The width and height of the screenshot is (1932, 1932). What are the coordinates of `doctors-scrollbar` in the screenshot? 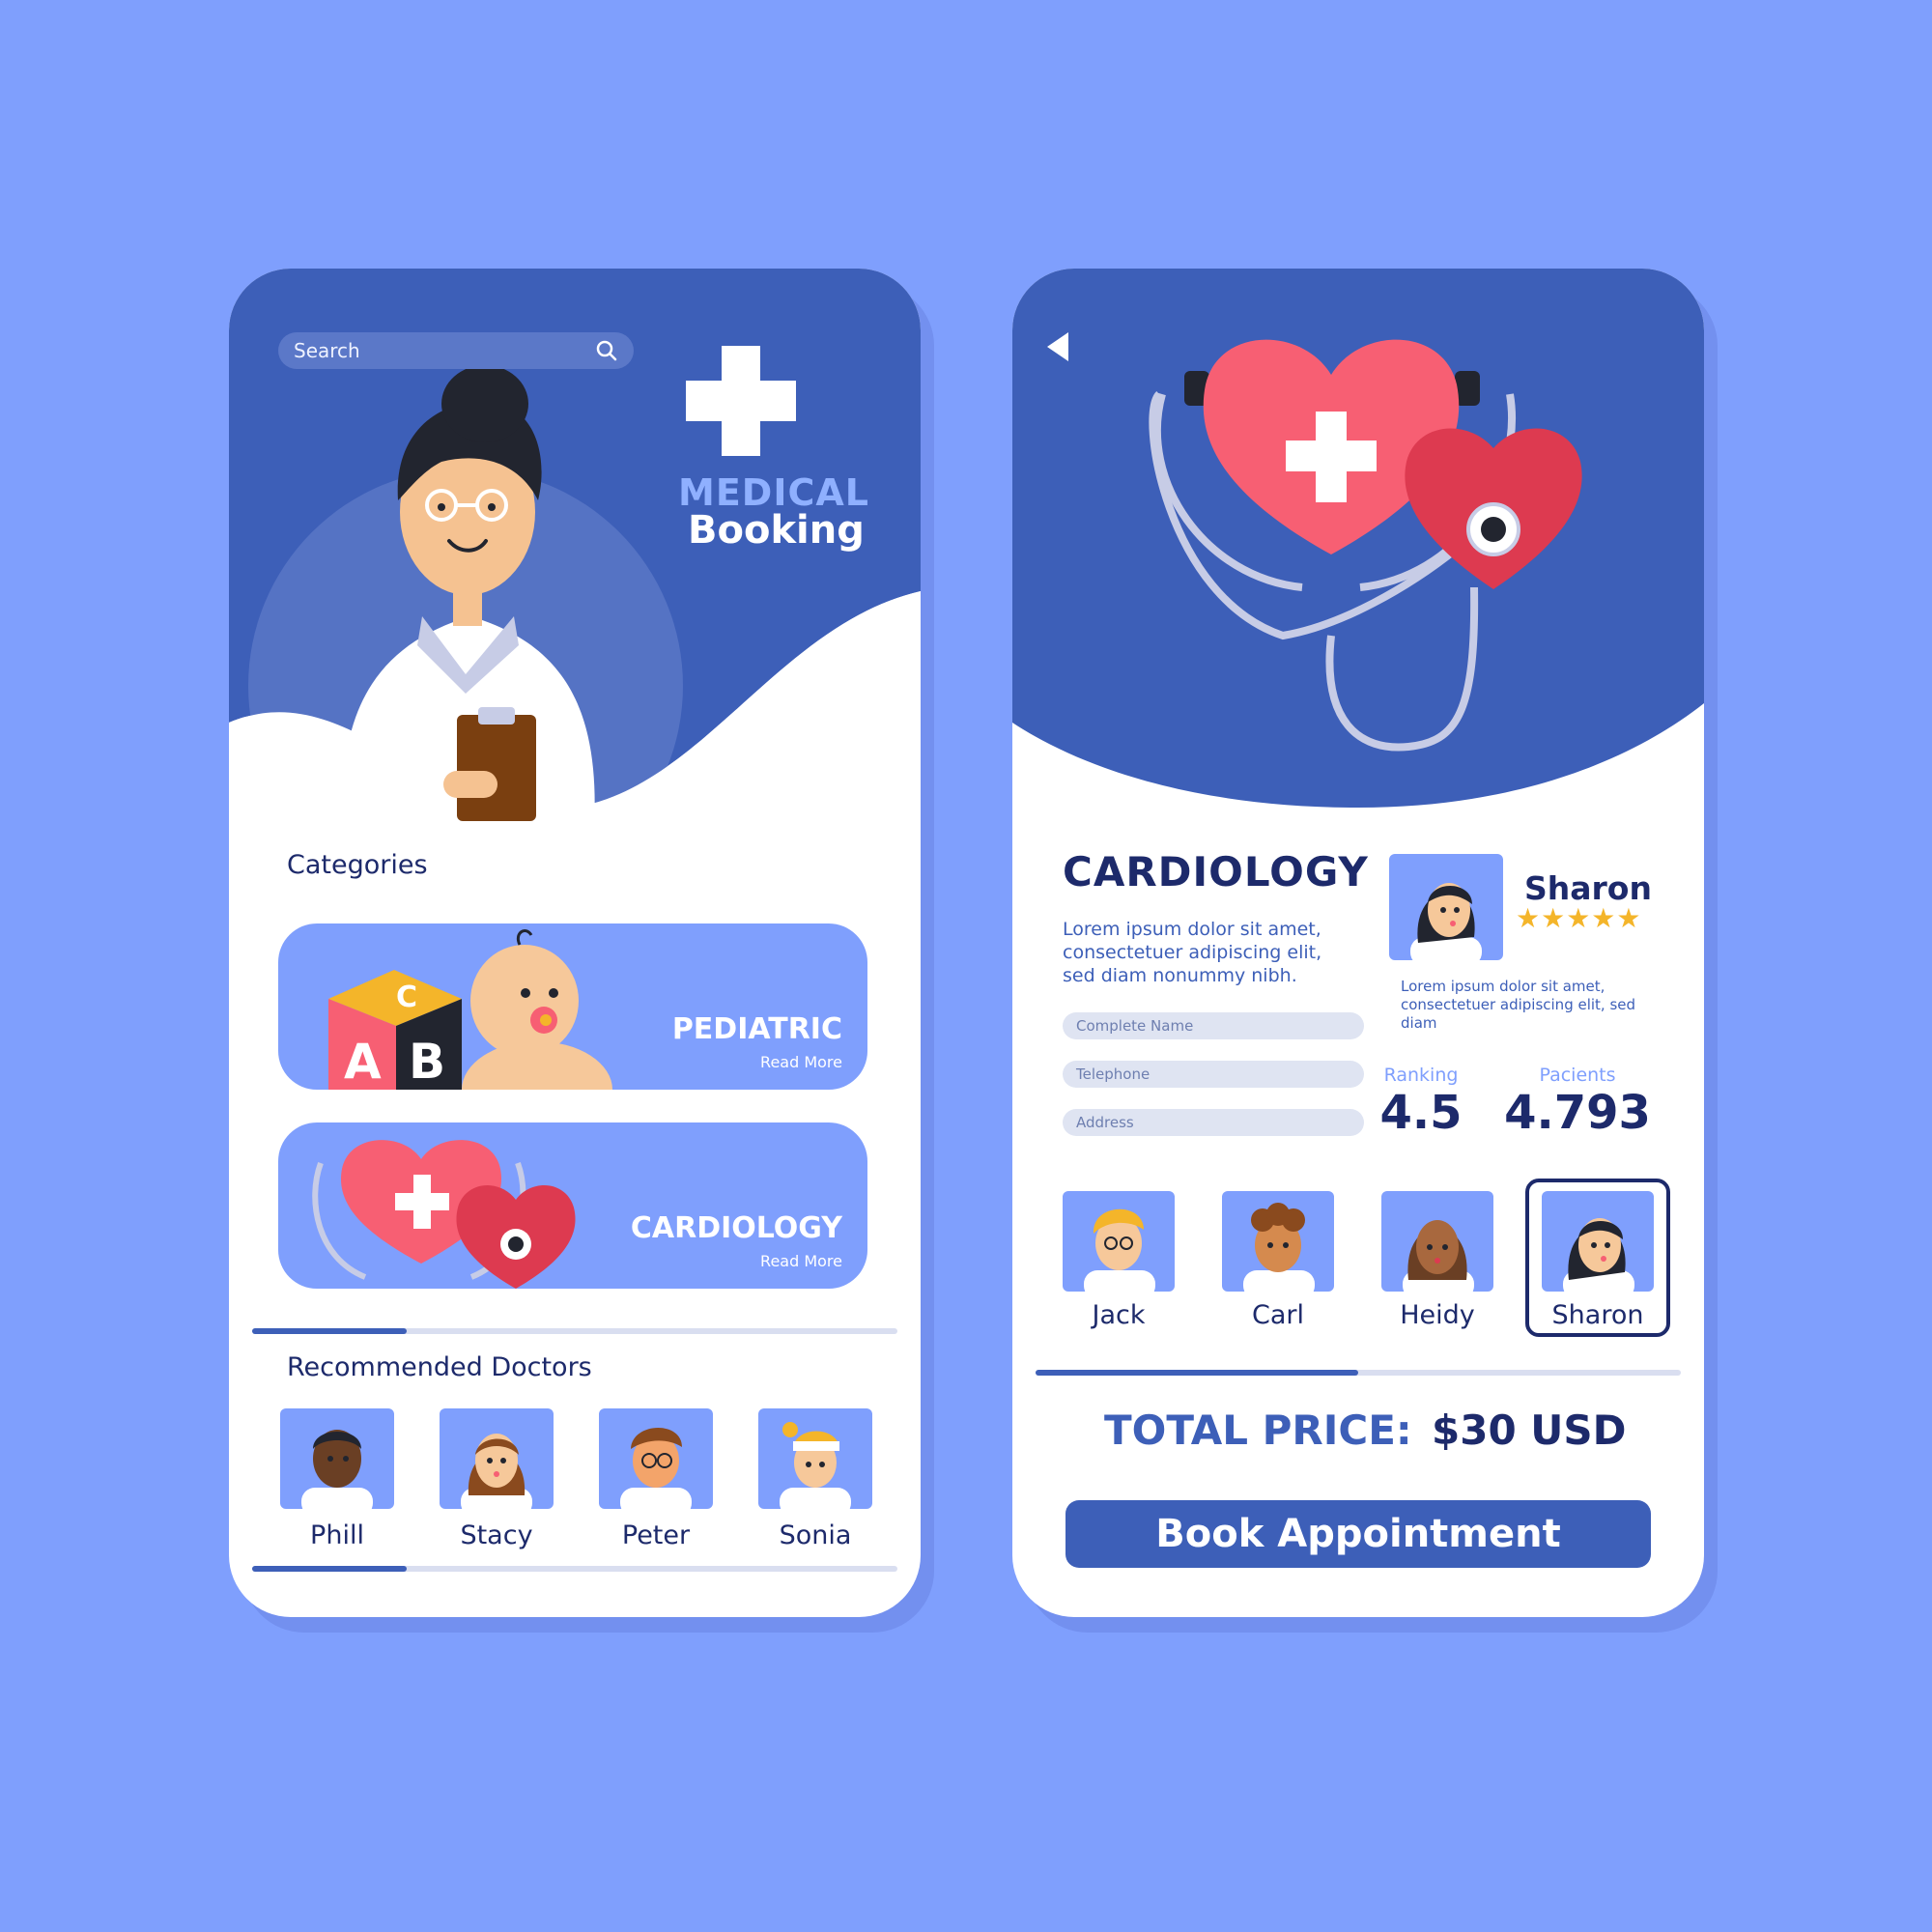 It's located at (574, 1569).